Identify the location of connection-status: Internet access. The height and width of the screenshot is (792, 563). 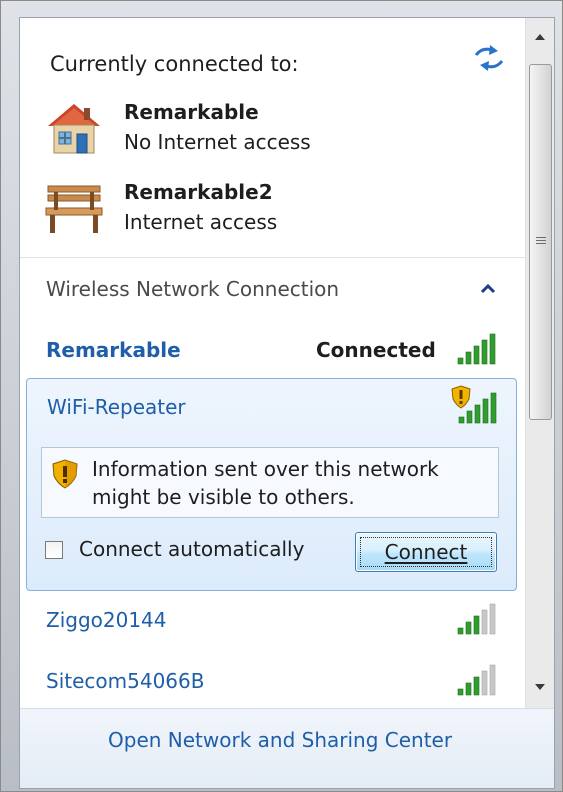
(201, 222).